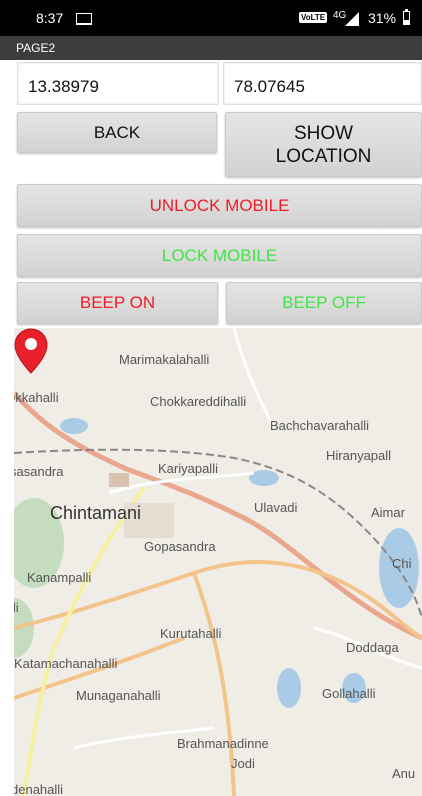  Describe the element at coordinates (84, 19) in the screenshot. I see `screen-cast-icon` at that location.